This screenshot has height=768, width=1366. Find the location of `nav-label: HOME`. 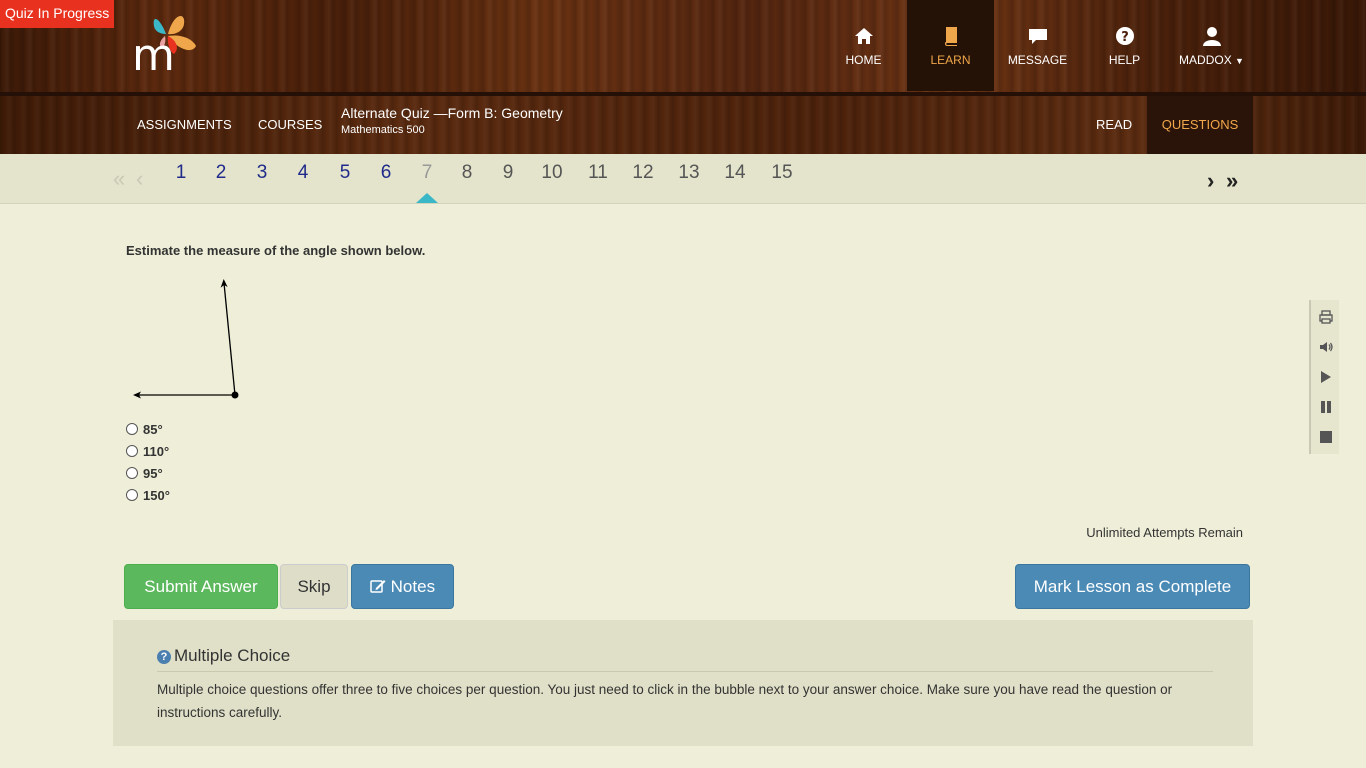

nav-label: HOME is located at coordinates (863, 60).